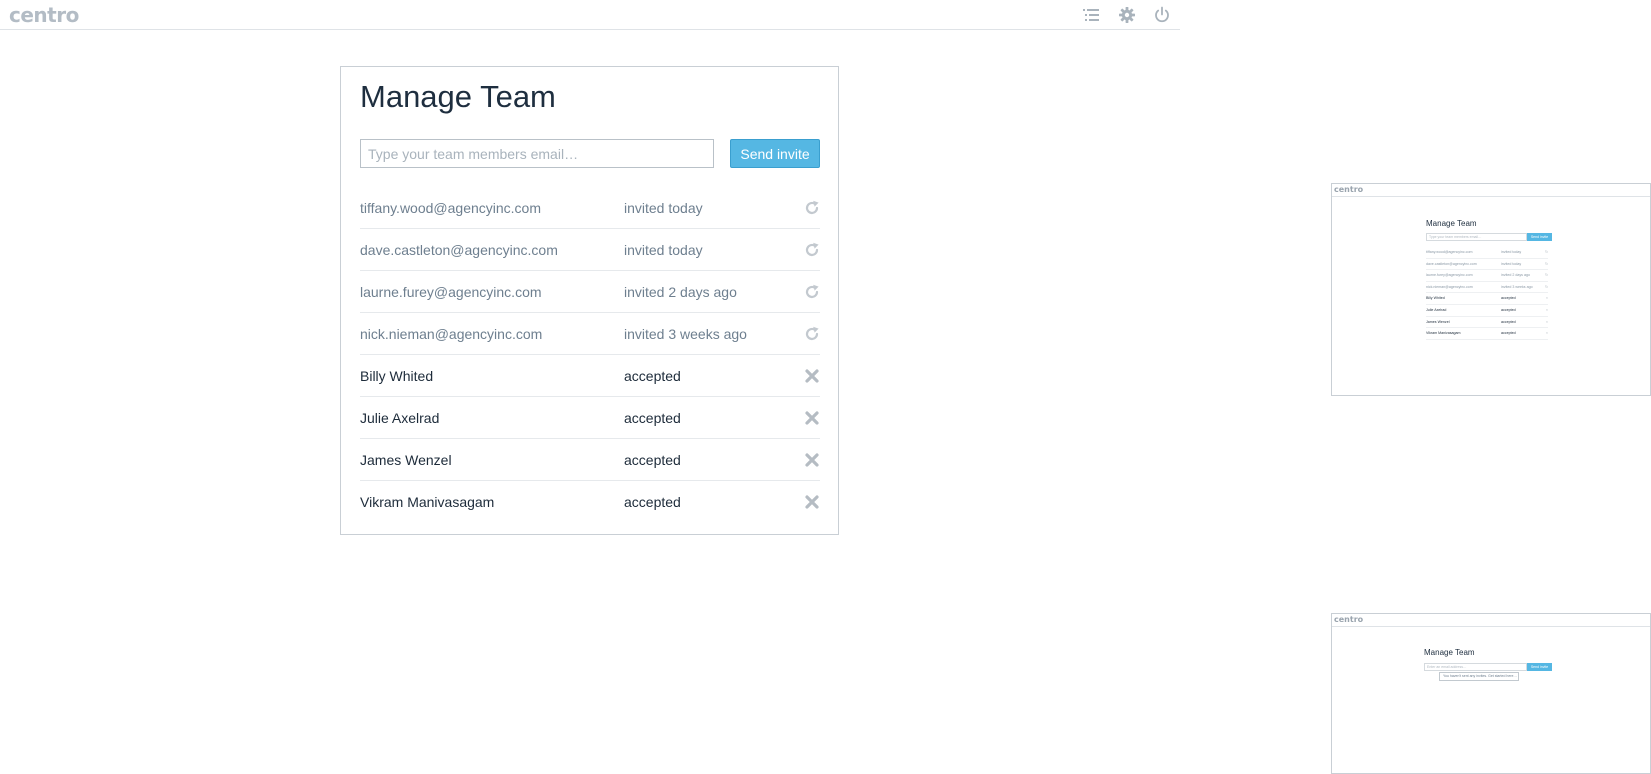 The width and height of the screenshot is (1651, 774). Describe the element at coordinates (1515, 275) in the screenshot. I see `thumbnail-row-status: invited 2 days ago` at that location.